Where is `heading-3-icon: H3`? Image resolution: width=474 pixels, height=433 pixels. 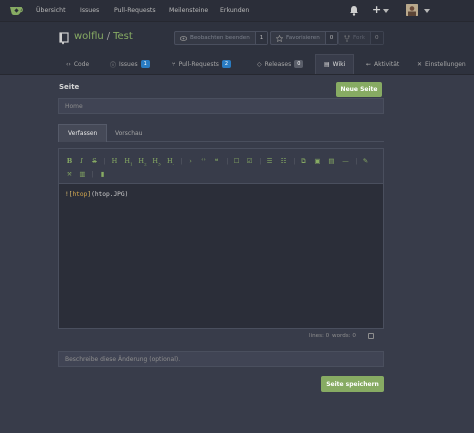 heading-3-icon: H3 is located at coordinates (156, 161).